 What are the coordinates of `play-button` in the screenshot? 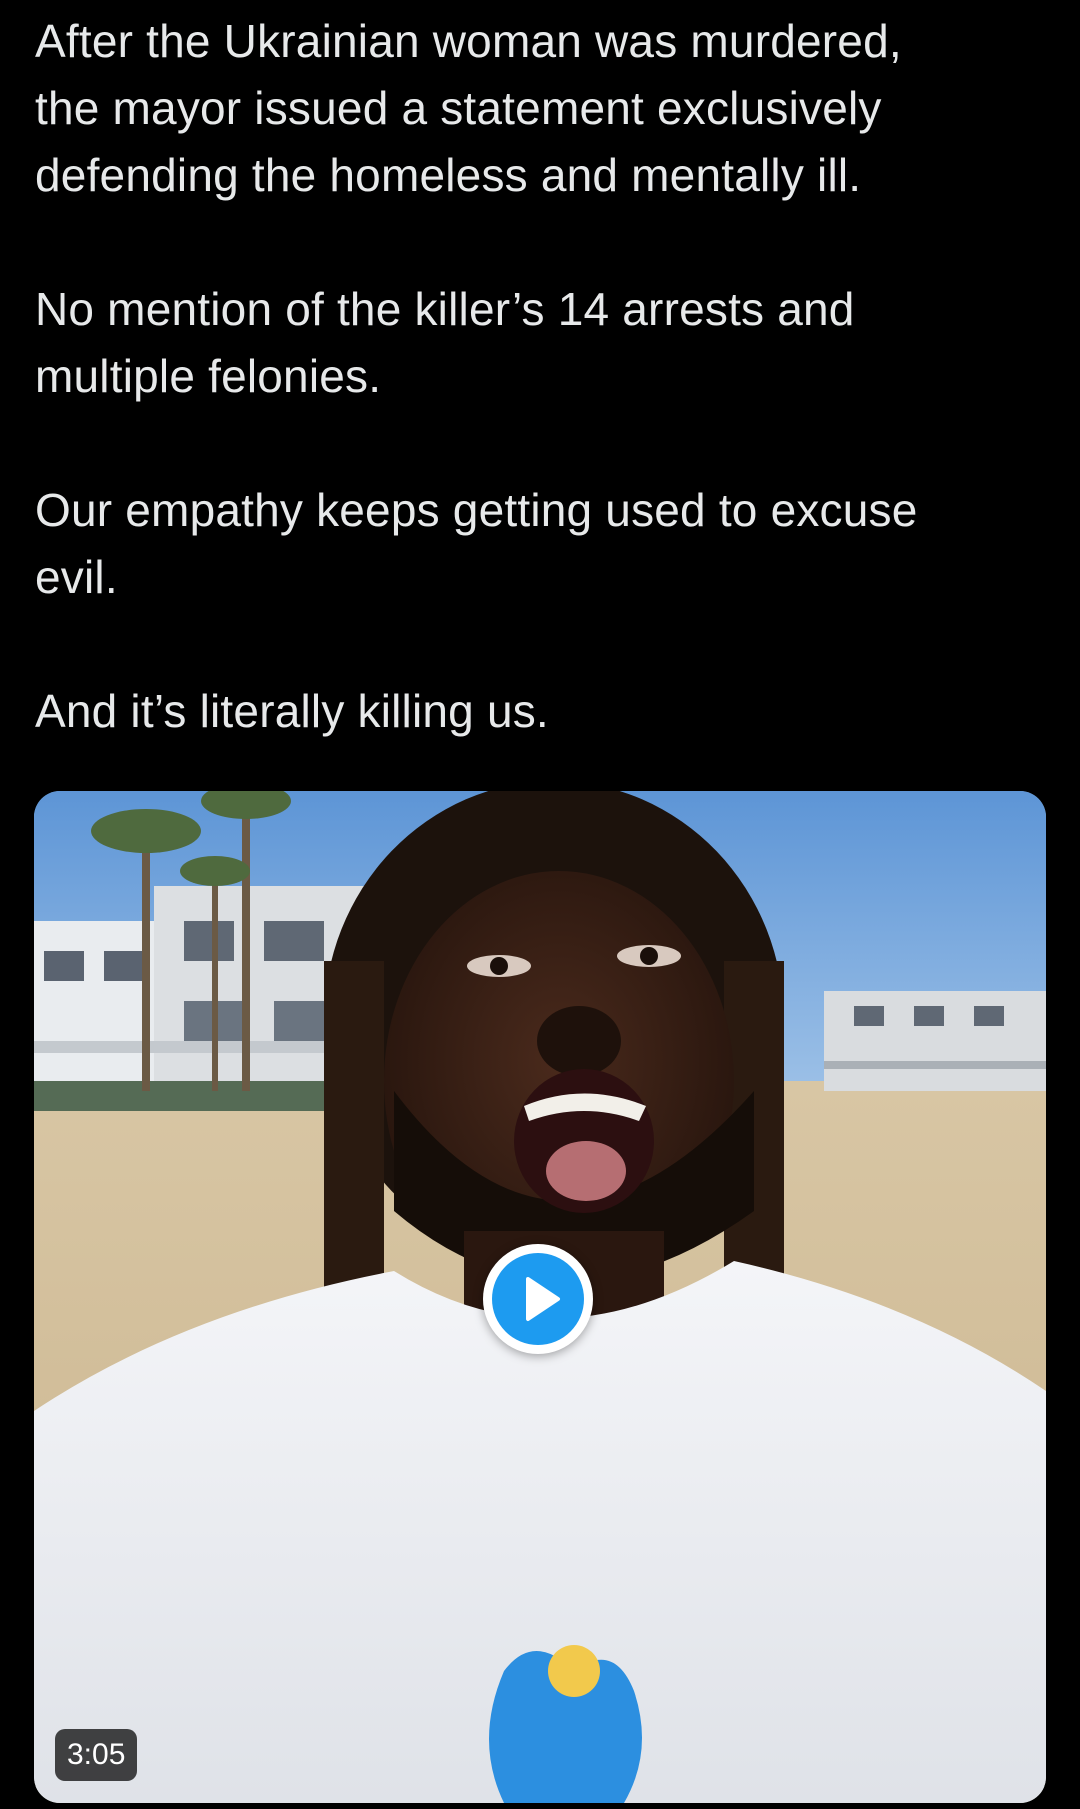 It's located at (538, 1299).